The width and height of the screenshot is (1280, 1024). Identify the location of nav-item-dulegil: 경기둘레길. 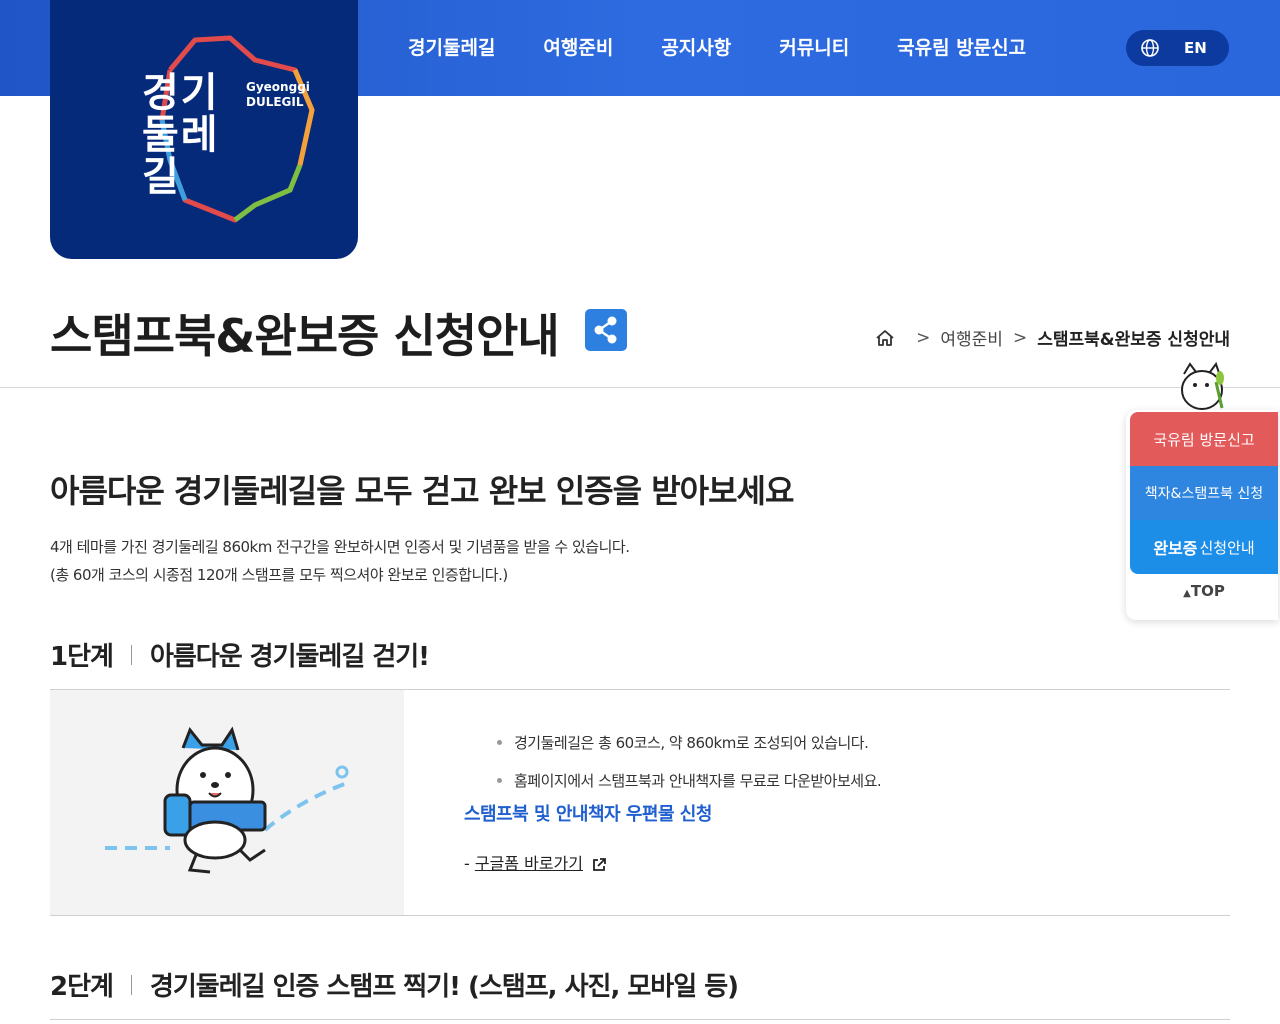
(451, 46).